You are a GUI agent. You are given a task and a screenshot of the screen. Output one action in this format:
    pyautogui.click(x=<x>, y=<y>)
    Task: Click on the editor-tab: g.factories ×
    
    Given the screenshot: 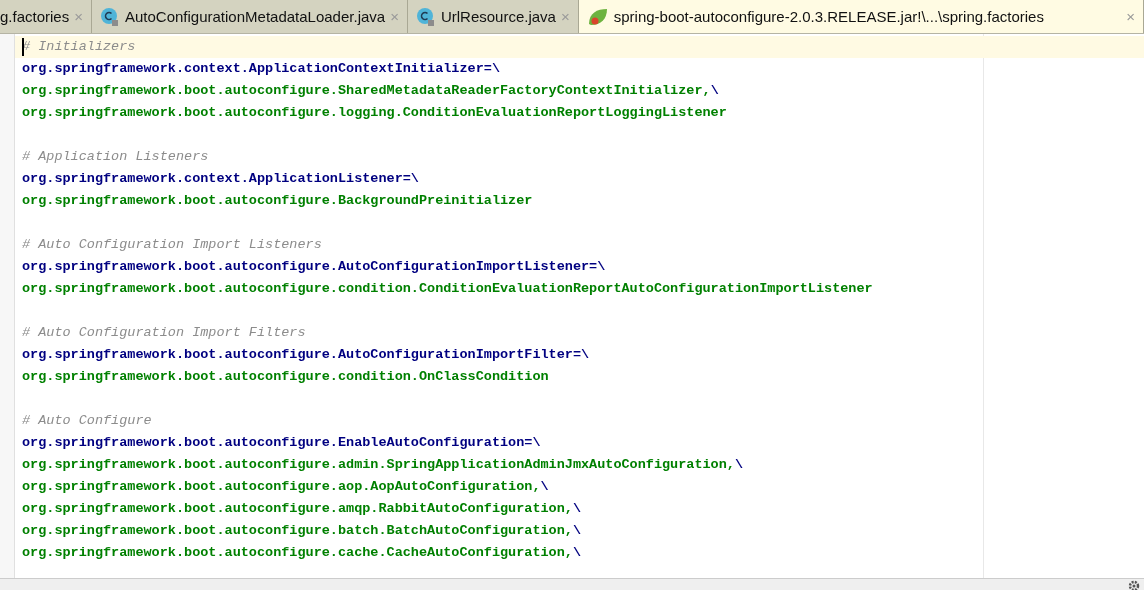 What is the action you would take?
    pyautogui.click(x=46, y=16)
    